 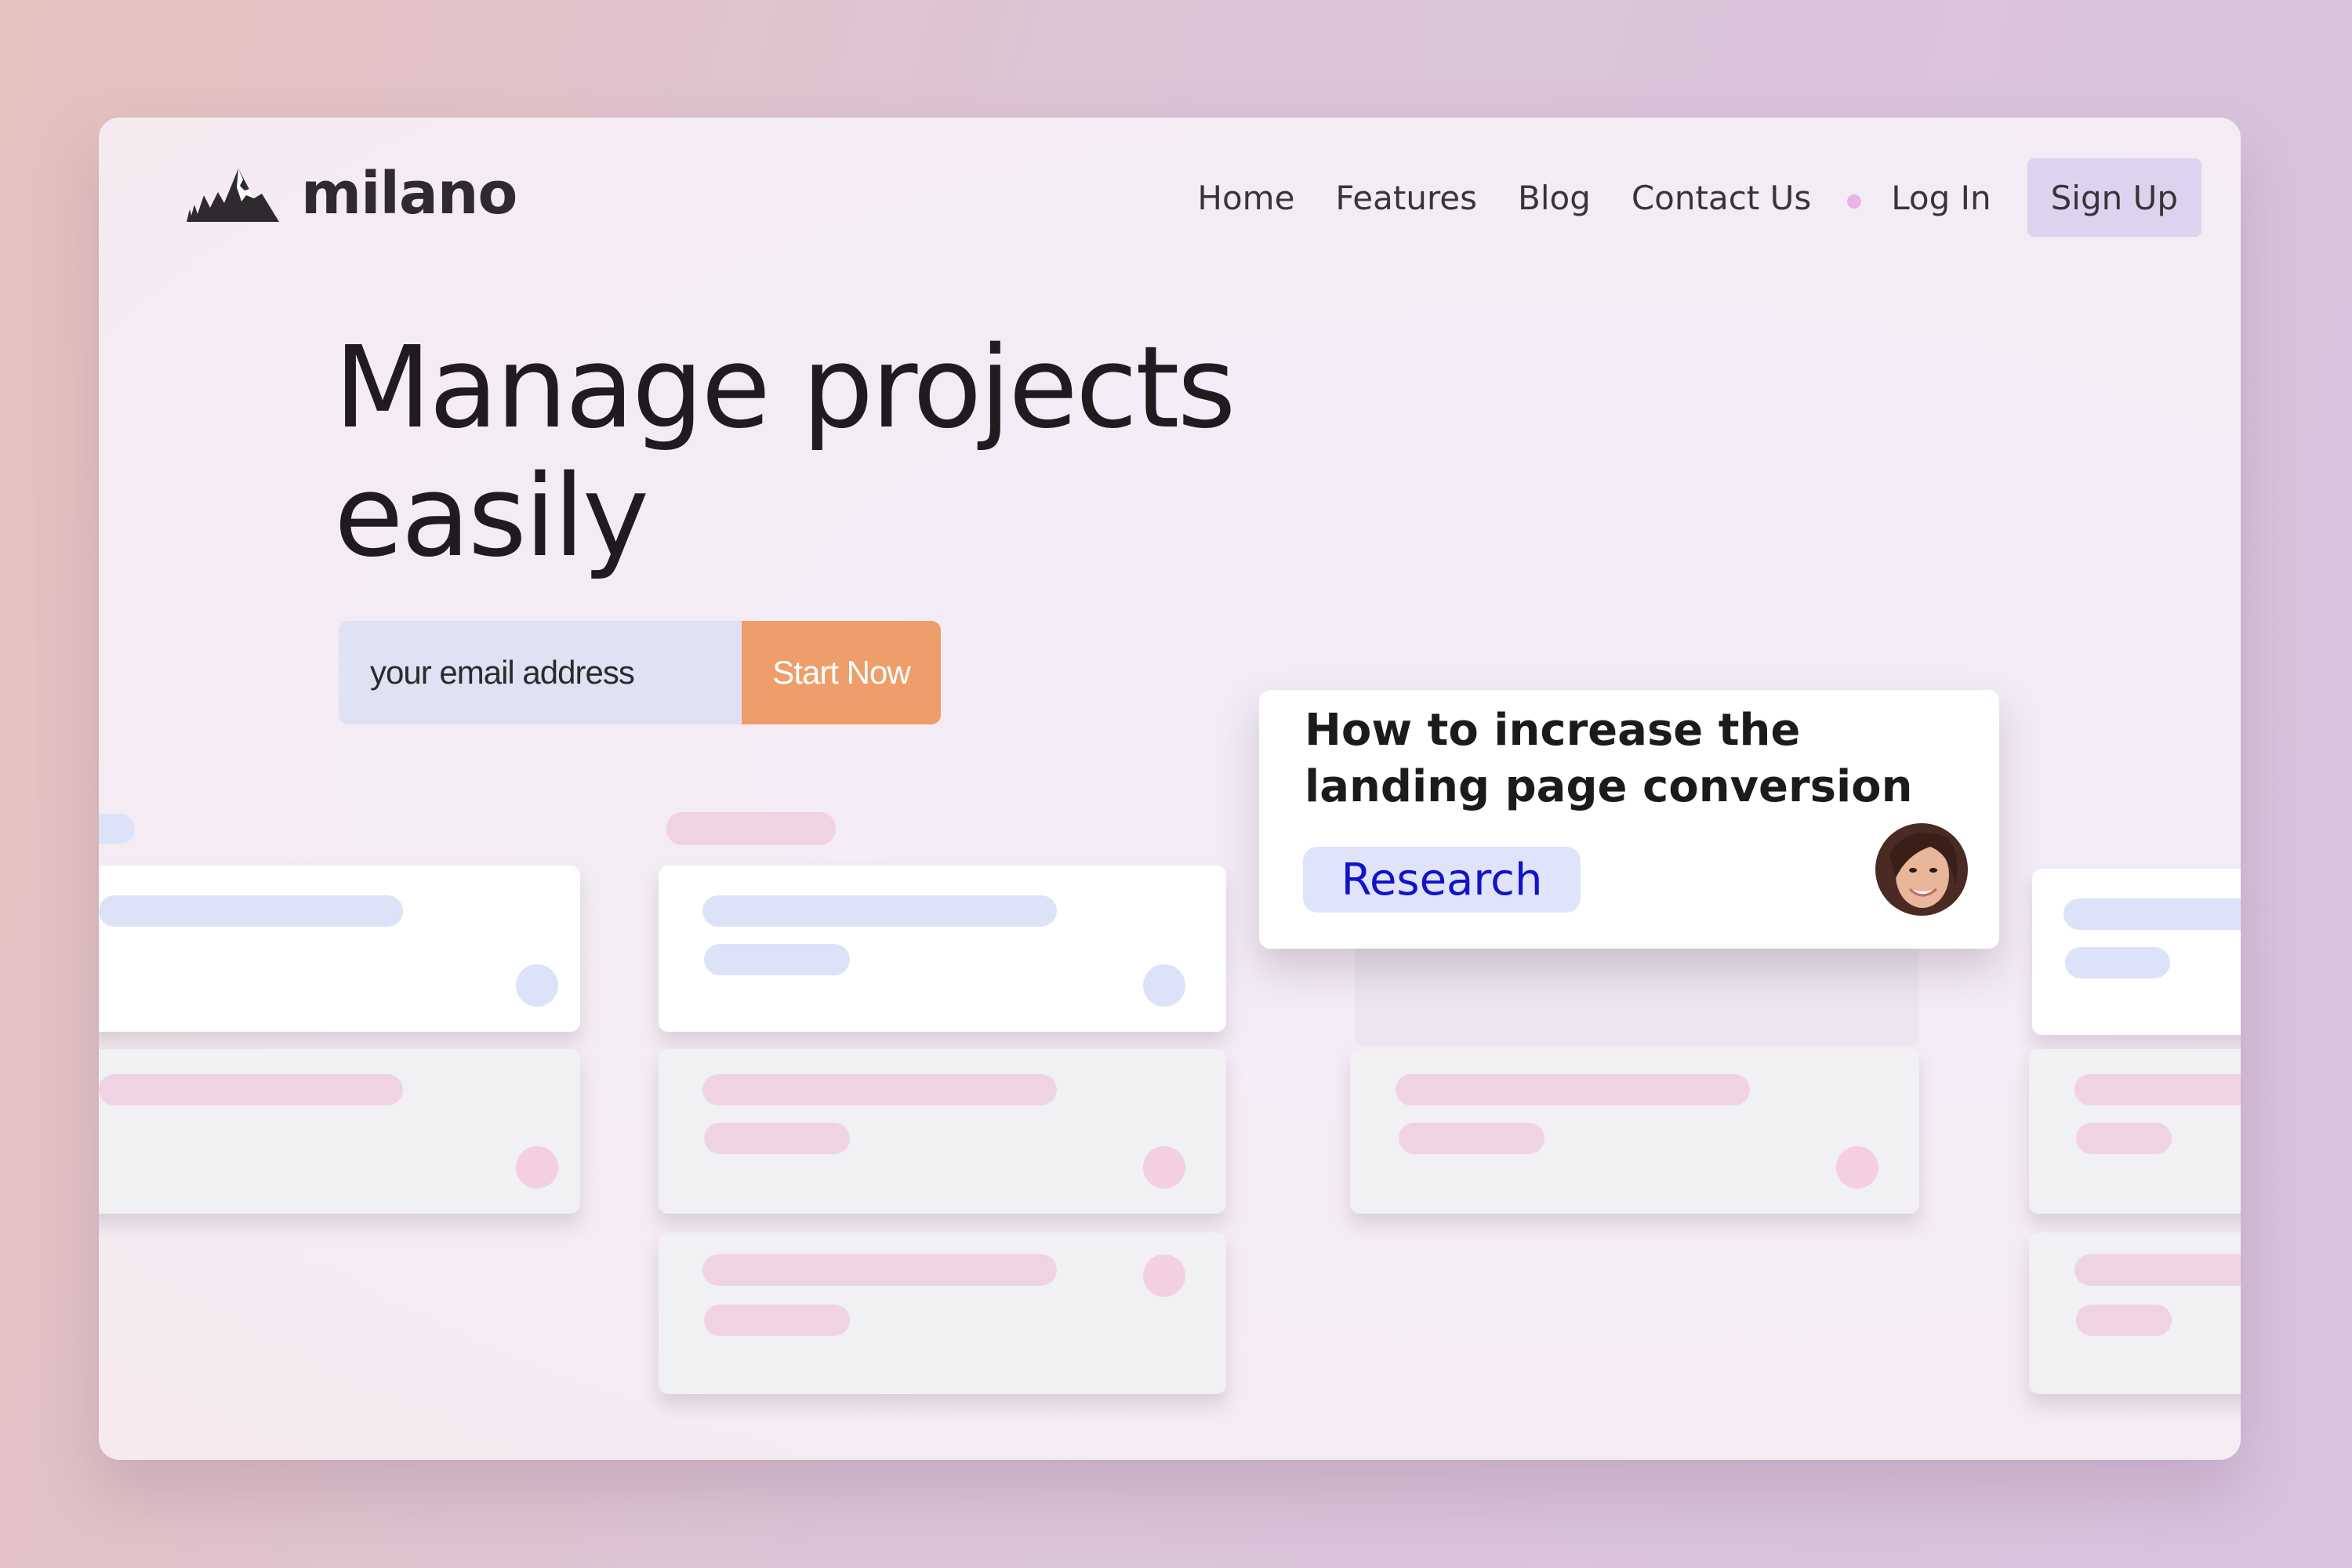 What do you see at coordinates (1554, 198) in the screenshot?
I see `nav-blog-link: Blog` at bounding box center [1554, 198].